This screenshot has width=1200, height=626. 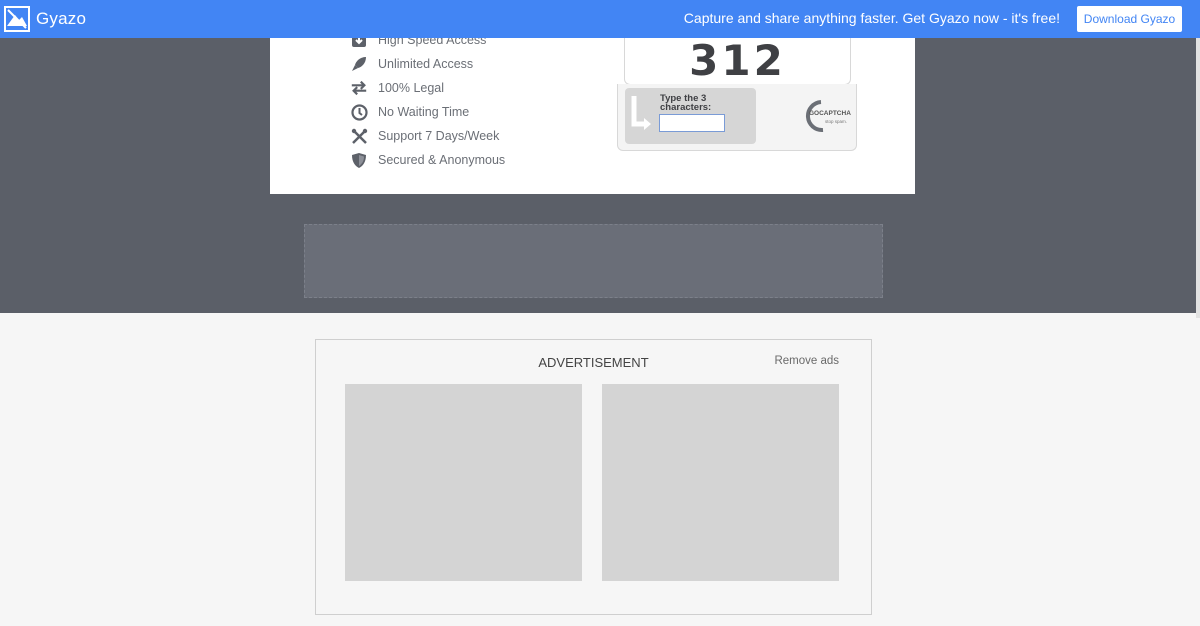 I want to click on shield-icon, so click(x=359, y=160).